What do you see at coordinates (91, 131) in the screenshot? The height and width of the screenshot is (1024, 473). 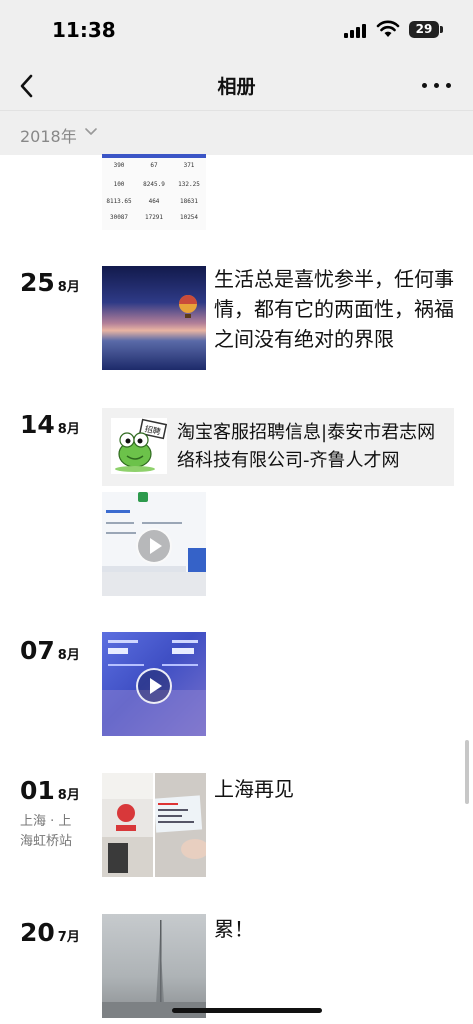 I see `chevron-down-icon` at bounding box center [91, 131].